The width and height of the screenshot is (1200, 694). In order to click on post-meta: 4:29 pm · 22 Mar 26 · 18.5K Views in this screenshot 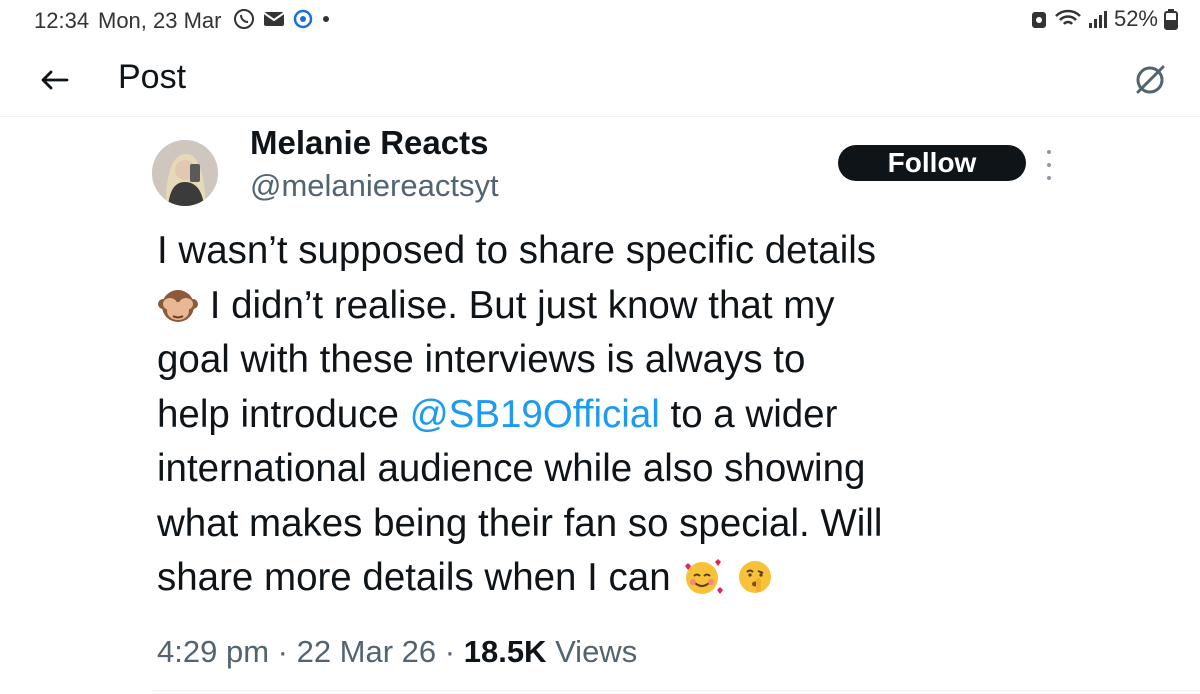, I will do `click(397, 652)`.